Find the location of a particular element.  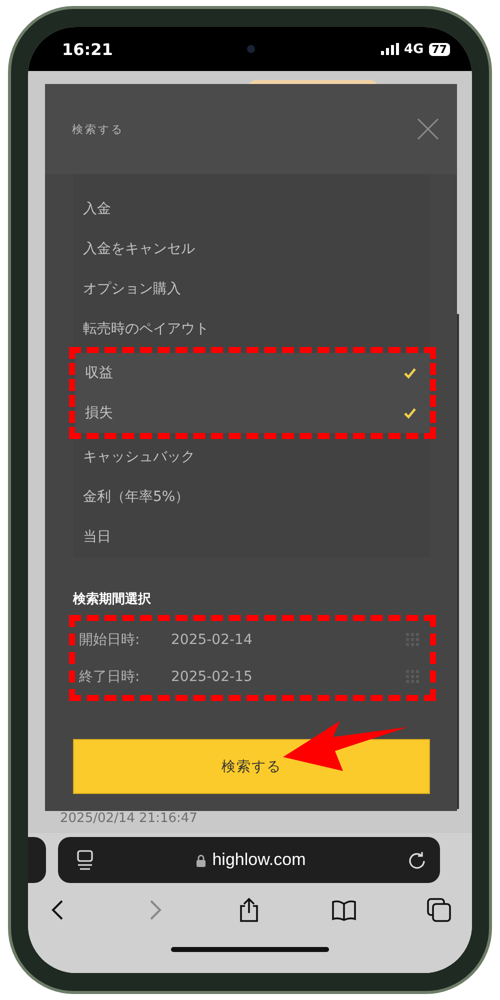

date-label: 終了日時: is located at coordinates (109, 677).